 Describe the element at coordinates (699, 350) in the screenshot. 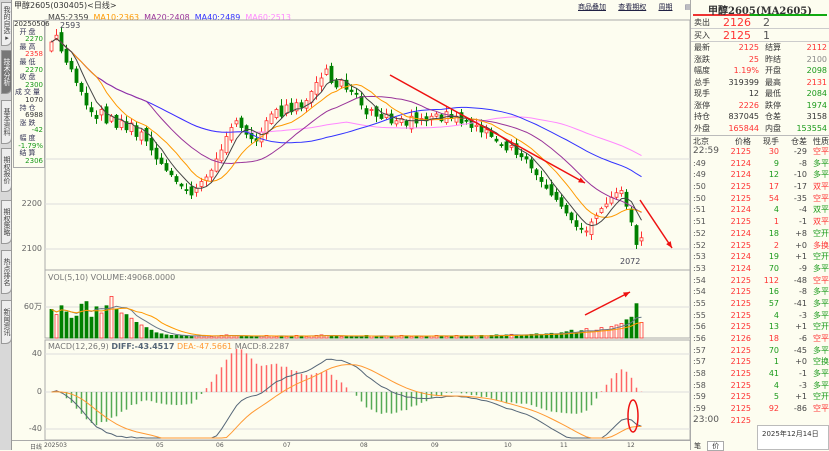

I see `trade-time: :57` at that location.